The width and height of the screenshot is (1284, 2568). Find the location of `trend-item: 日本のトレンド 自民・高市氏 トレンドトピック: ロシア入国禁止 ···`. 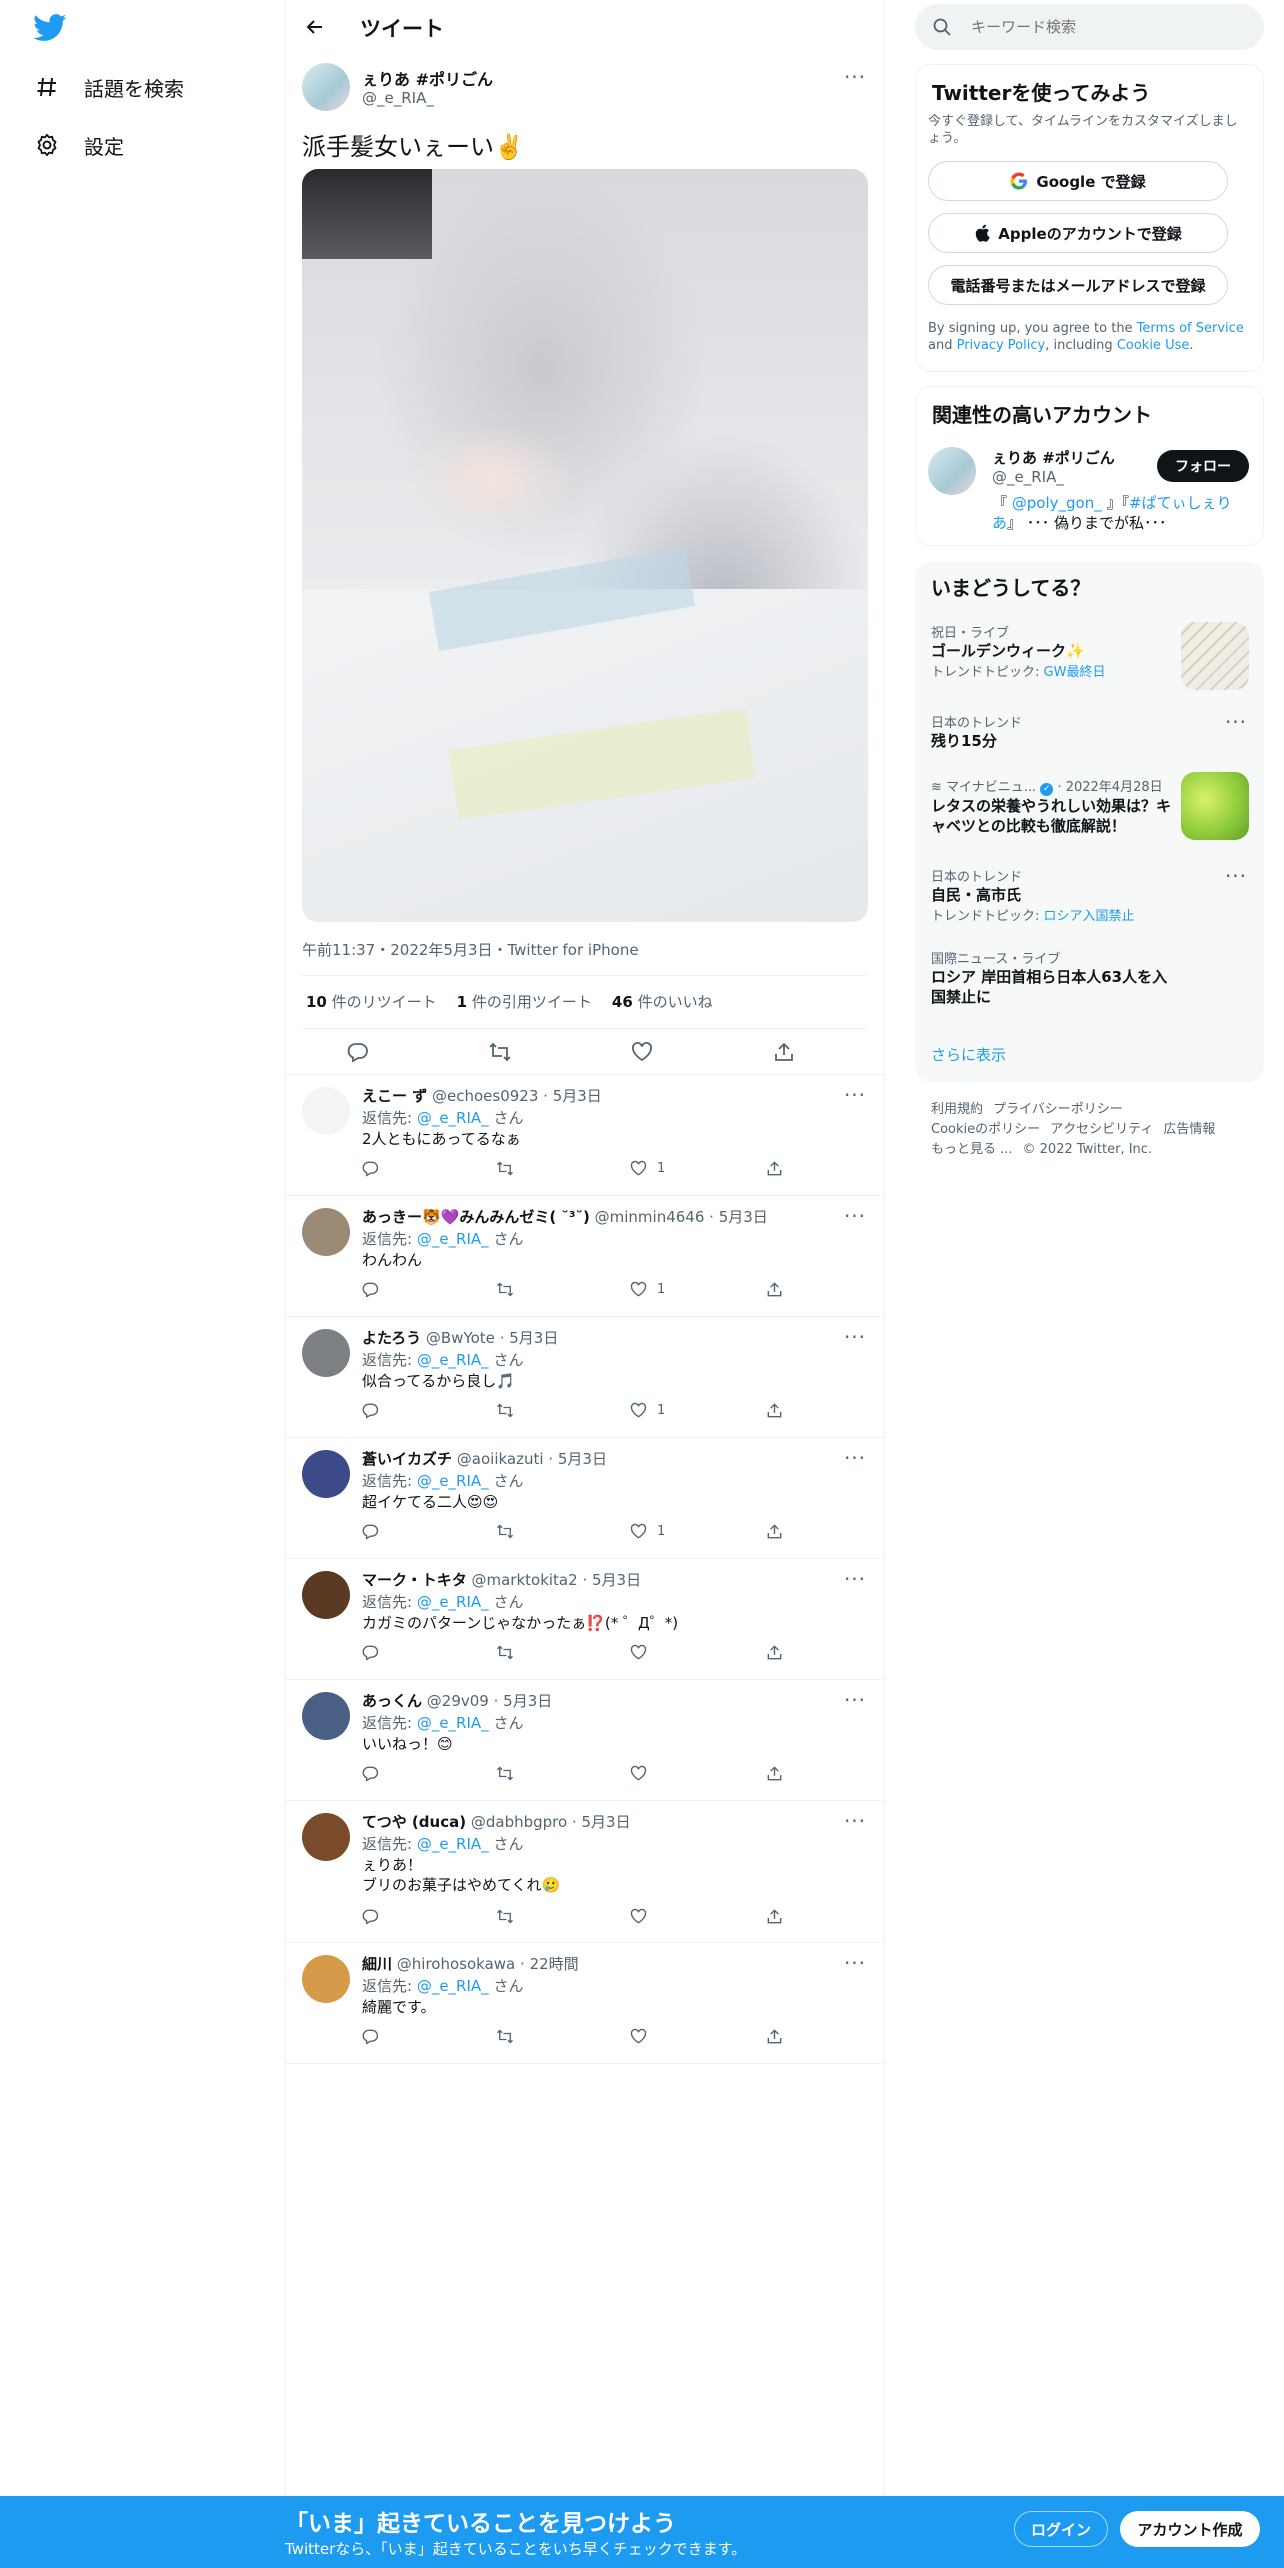

trend-item: 日本のトレンド 自民・高市氏 トレンドトピック: ロシア入国禁止 ··· is located at coordinates (1090, 894).